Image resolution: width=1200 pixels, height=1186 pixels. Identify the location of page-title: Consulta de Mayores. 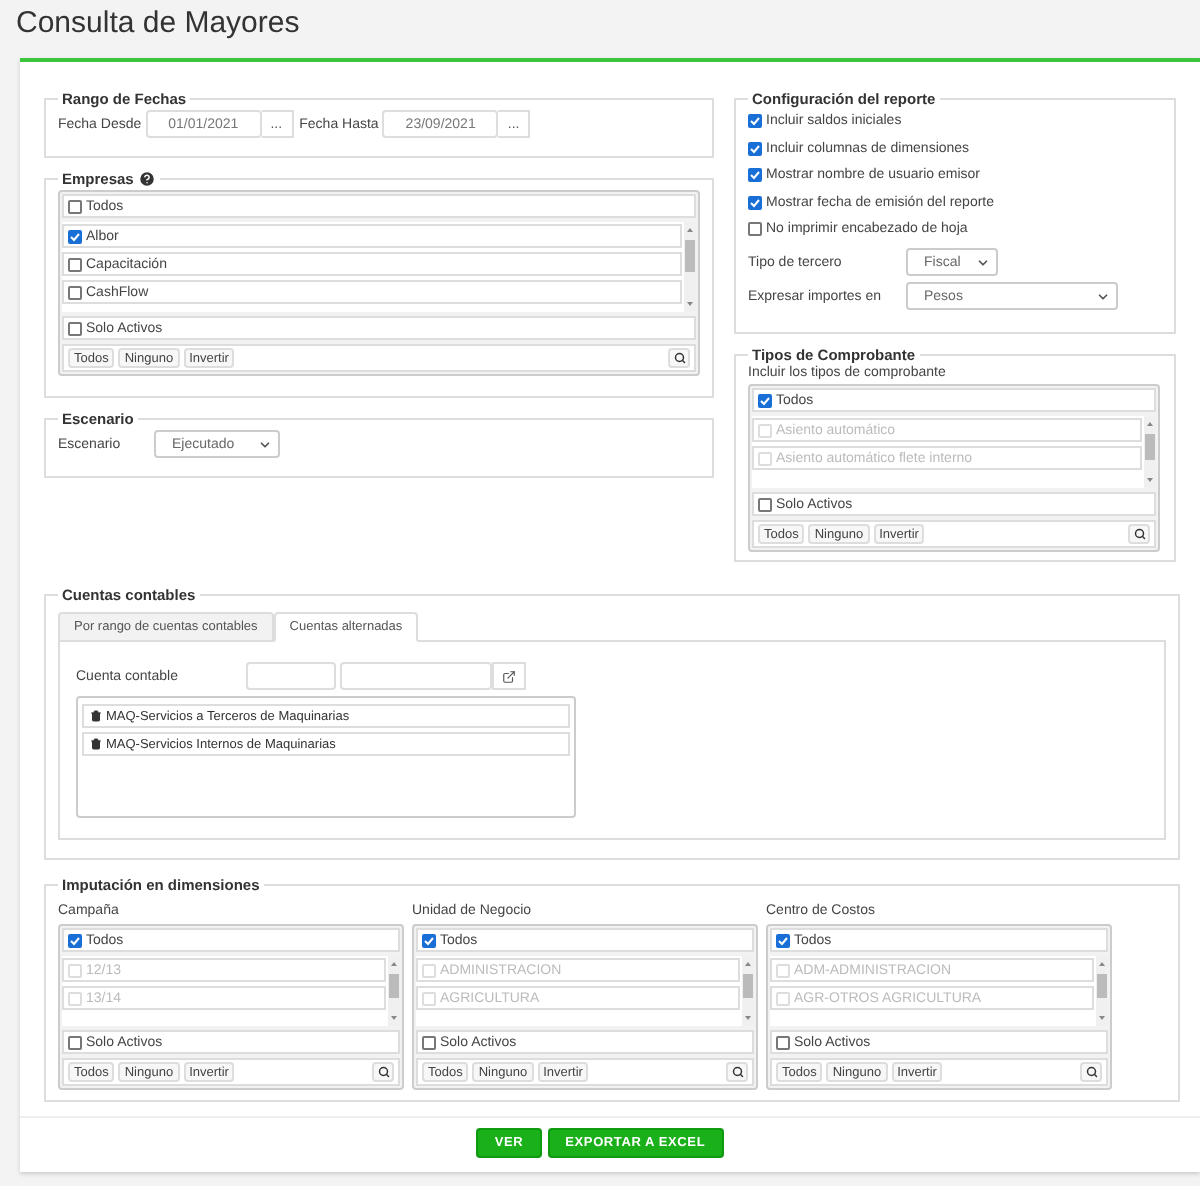
(159, 24).